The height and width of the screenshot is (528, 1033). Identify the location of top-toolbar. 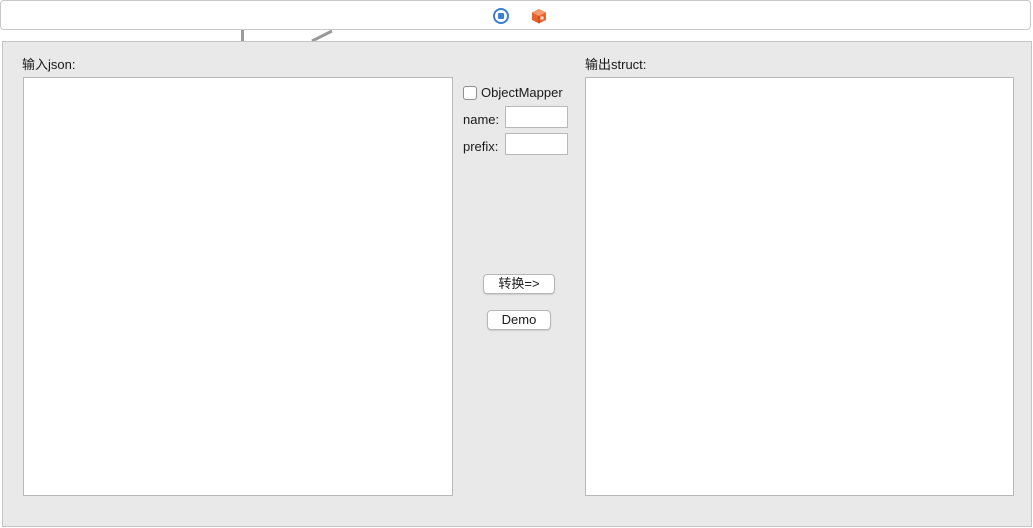
(515, 15).